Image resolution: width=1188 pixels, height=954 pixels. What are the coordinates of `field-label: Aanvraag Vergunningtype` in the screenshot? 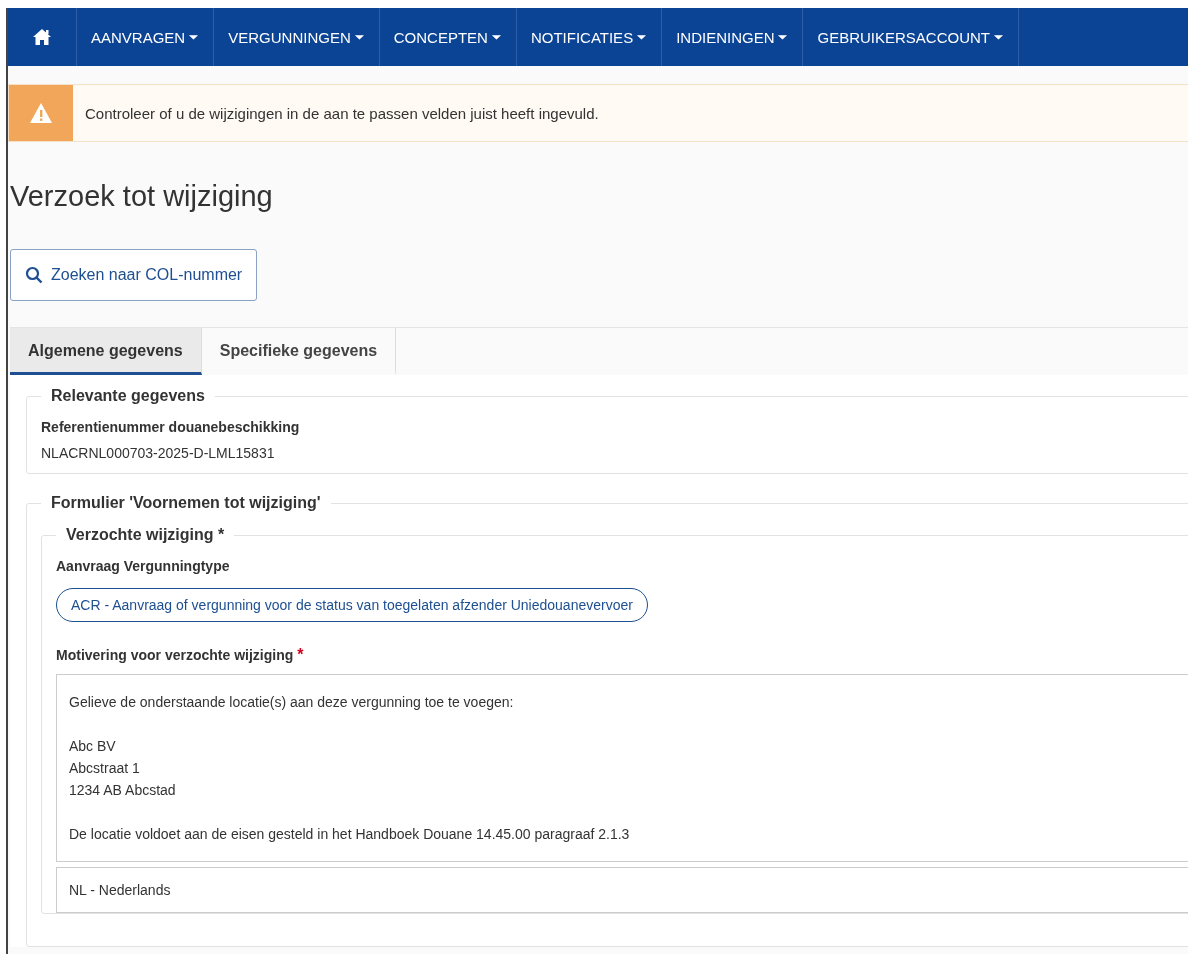 It's located at (143, 566).